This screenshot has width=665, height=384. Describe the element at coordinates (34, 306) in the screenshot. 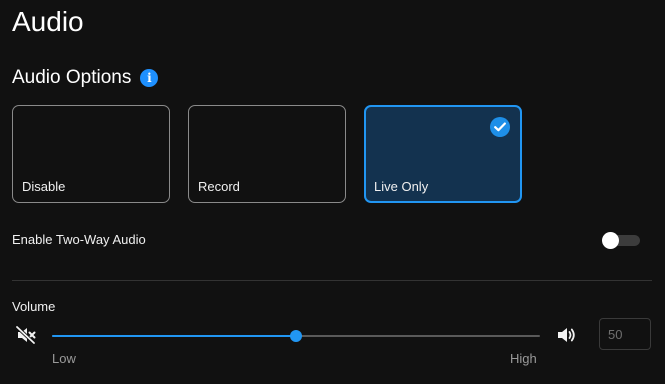

I see `volume-label: Volume` at that location.